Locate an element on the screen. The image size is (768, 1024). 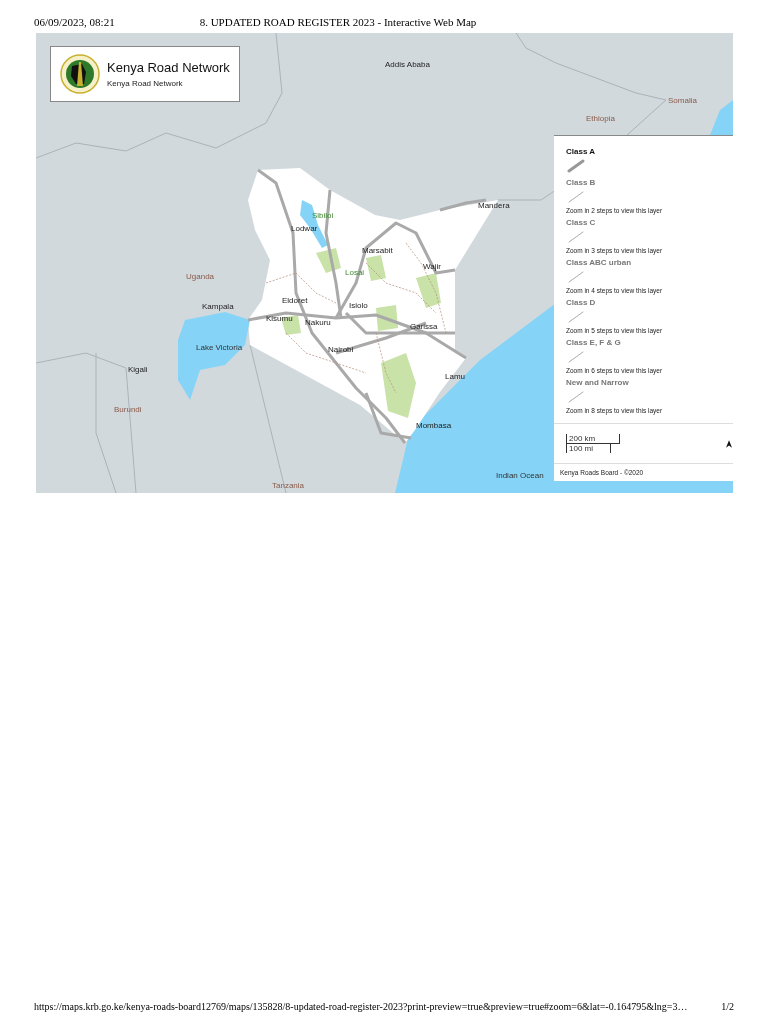
logo-icon is located at coordinates (80, 74).